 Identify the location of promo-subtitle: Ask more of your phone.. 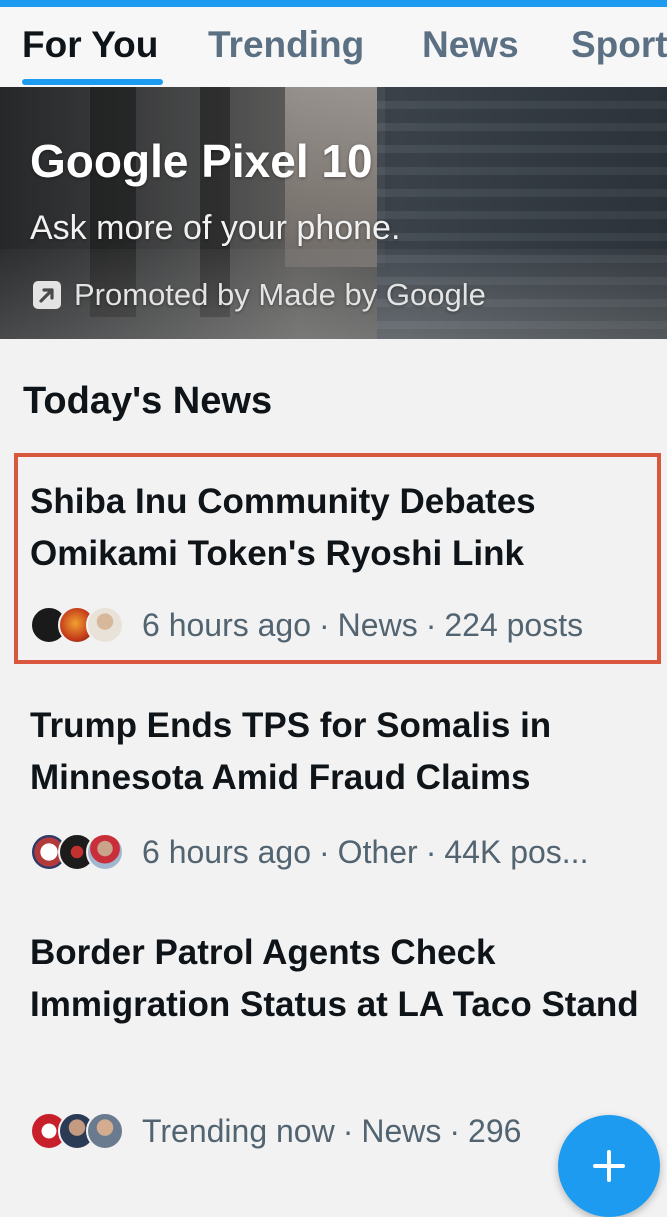
(215, 228).